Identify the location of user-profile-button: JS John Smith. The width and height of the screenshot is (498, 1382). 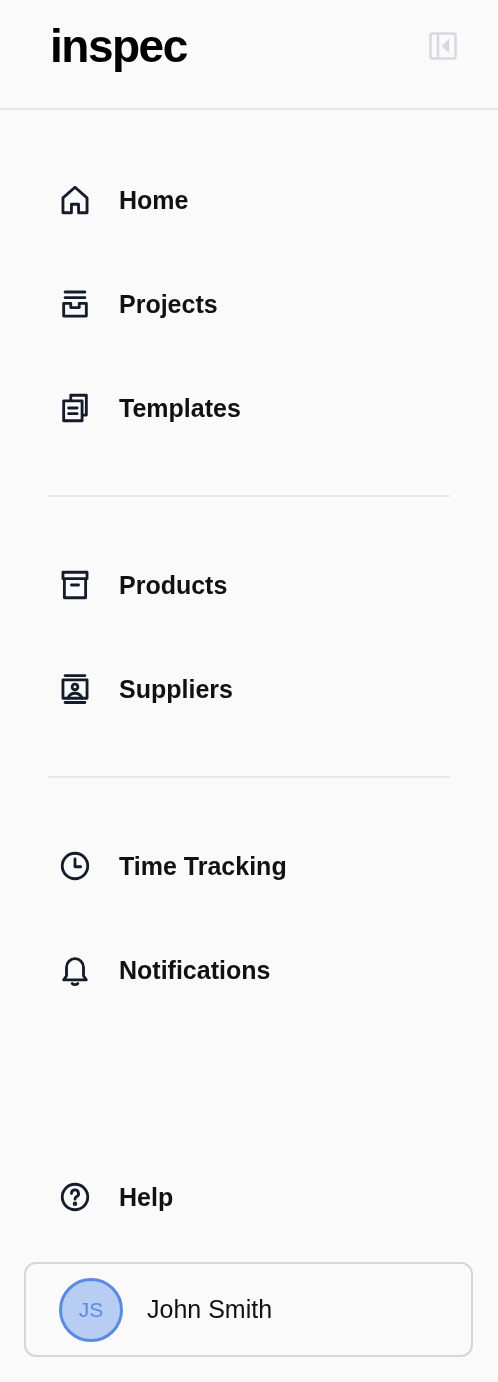
(248, 1309).